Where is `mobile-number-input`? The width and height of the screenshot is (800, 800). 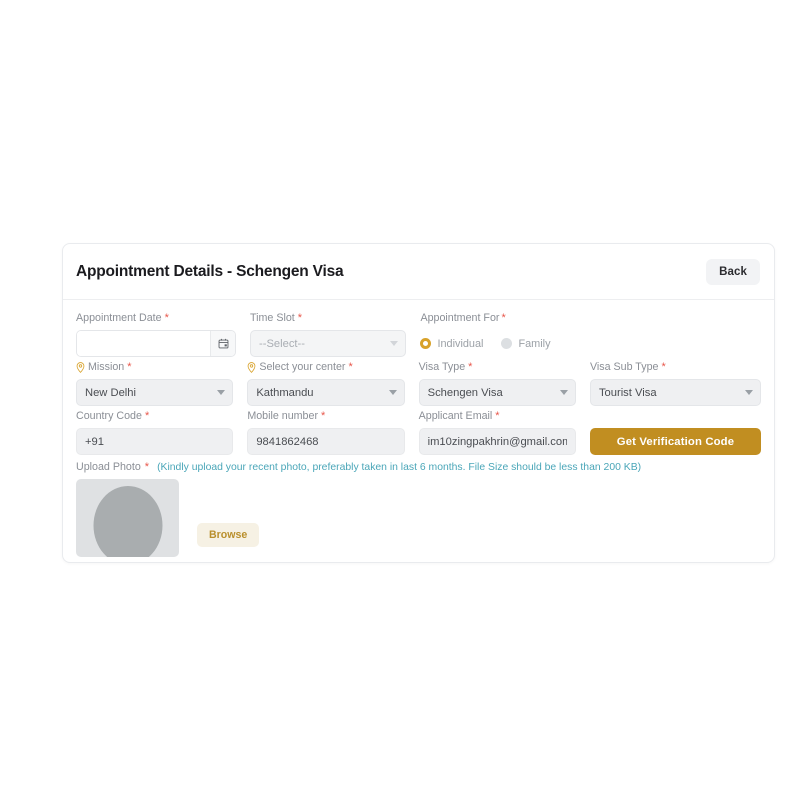 mobile-number-input is located at coordinates (326, 441).